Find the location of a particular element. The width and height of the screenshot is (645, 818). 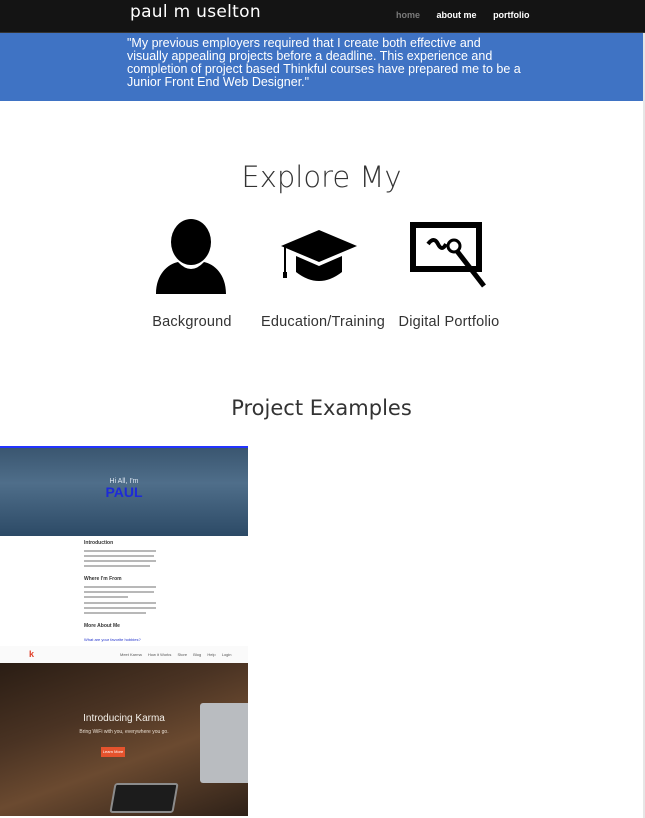

education-label: Education/Training is located at coordinates (323, 322).